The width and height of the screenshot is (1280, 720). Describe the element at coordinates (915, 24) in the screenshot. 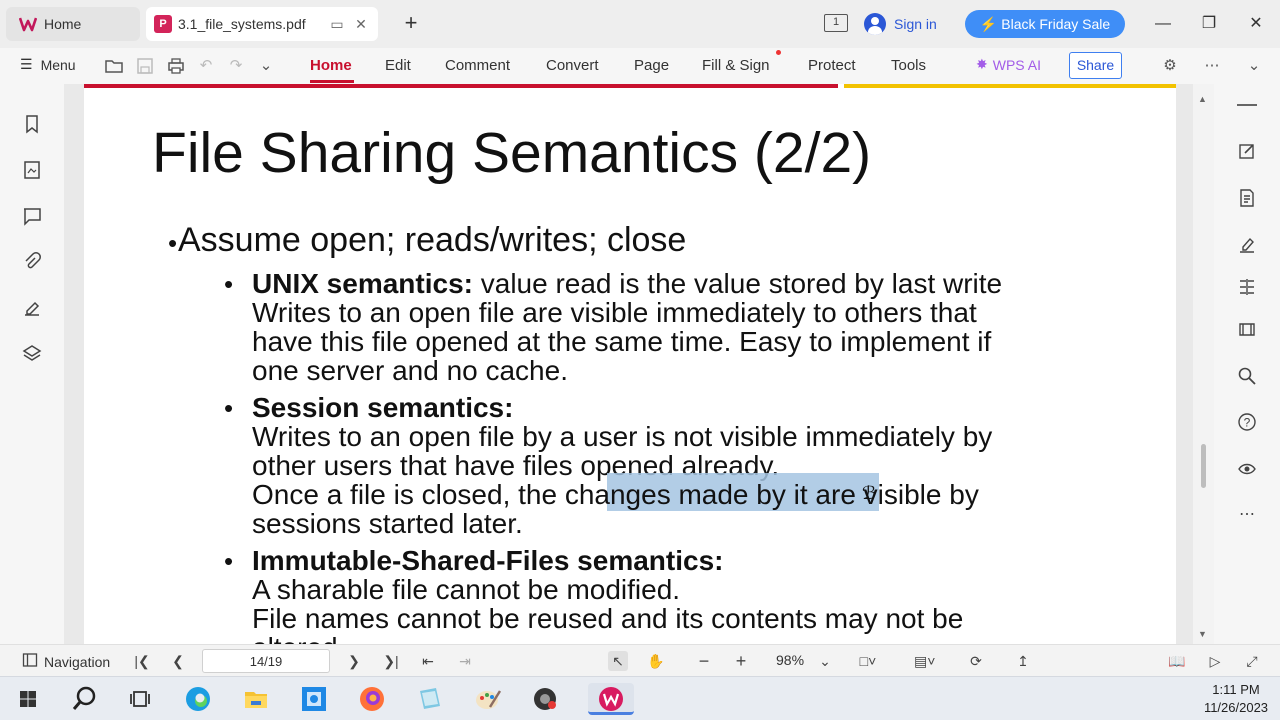

I see `sign-in-label: Sign in` at that location.